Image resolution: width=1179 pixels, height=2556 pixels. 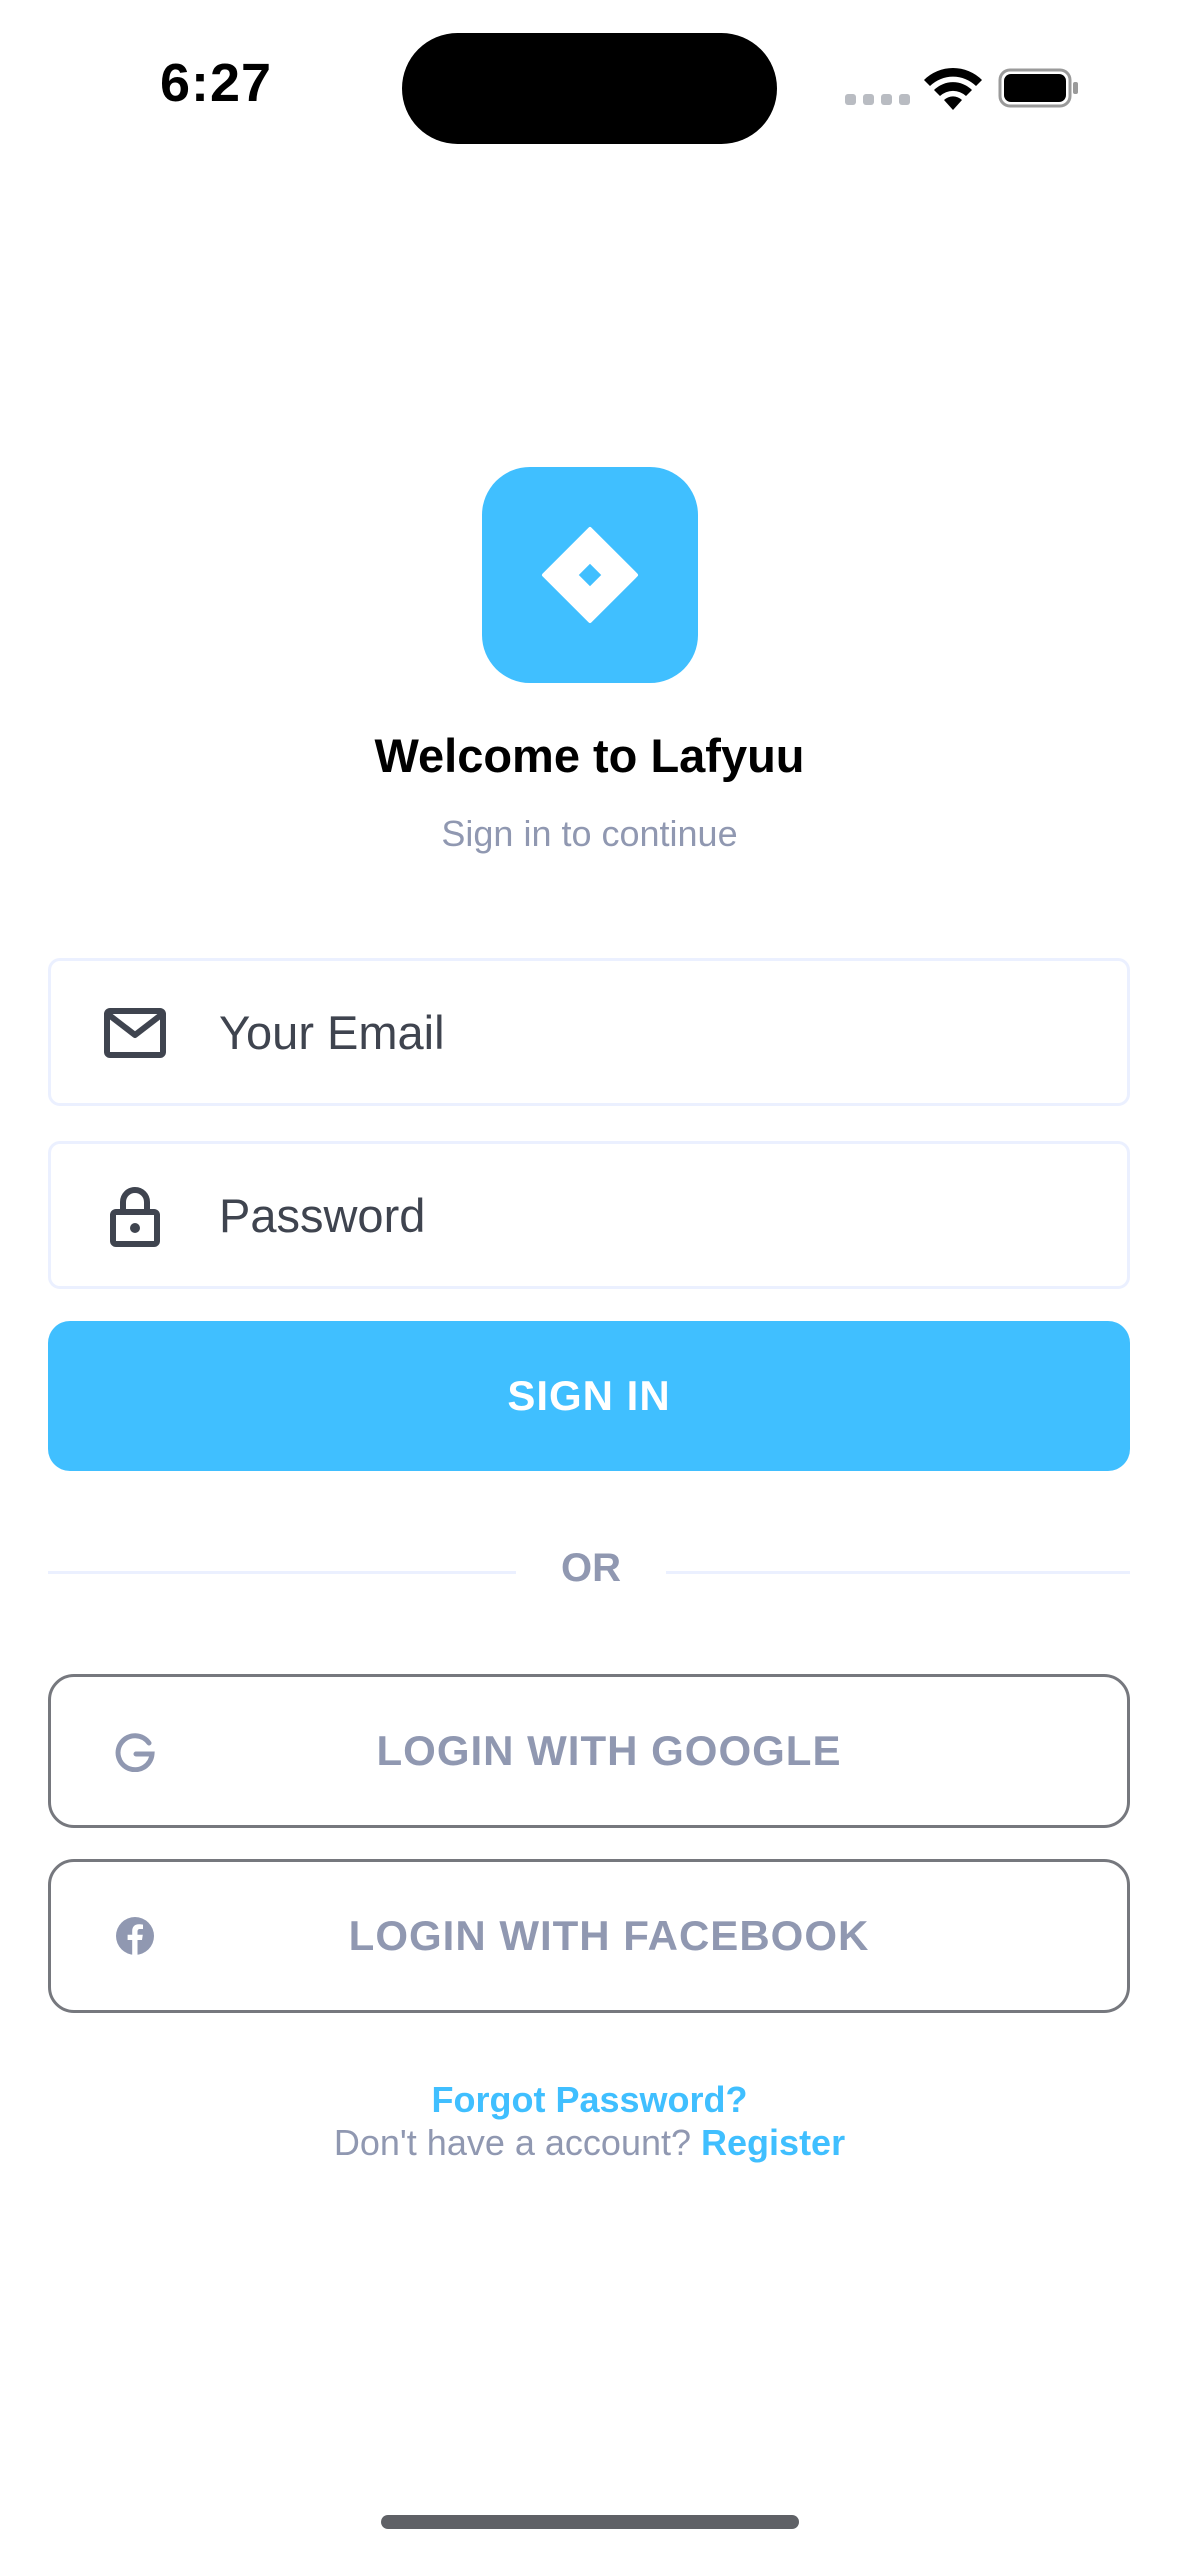 I want to click on lock-icon, so click(x=135, y=1217).